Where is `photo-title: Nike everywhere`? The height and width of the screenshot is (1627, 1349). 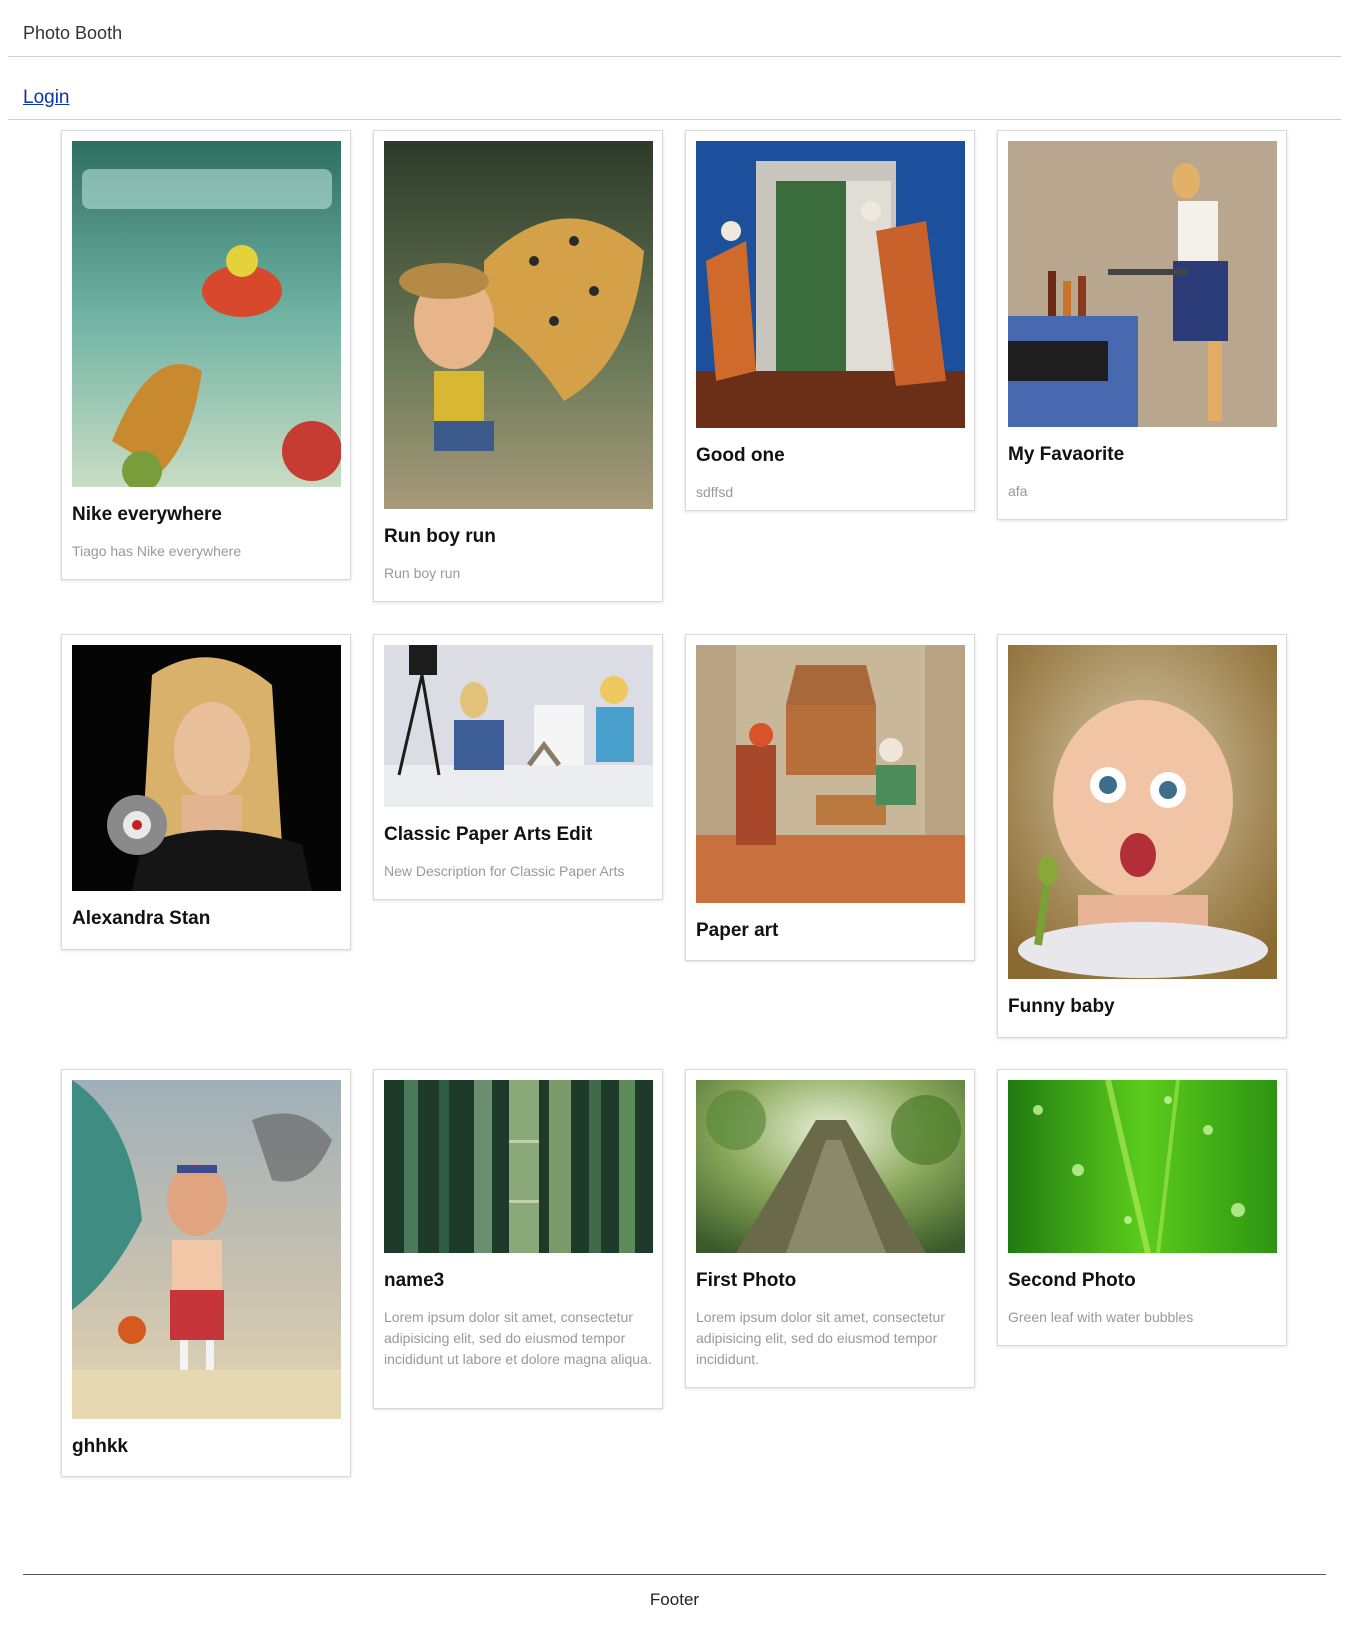
photo-title: Nike everywhere is located at coordinates (147, 514).